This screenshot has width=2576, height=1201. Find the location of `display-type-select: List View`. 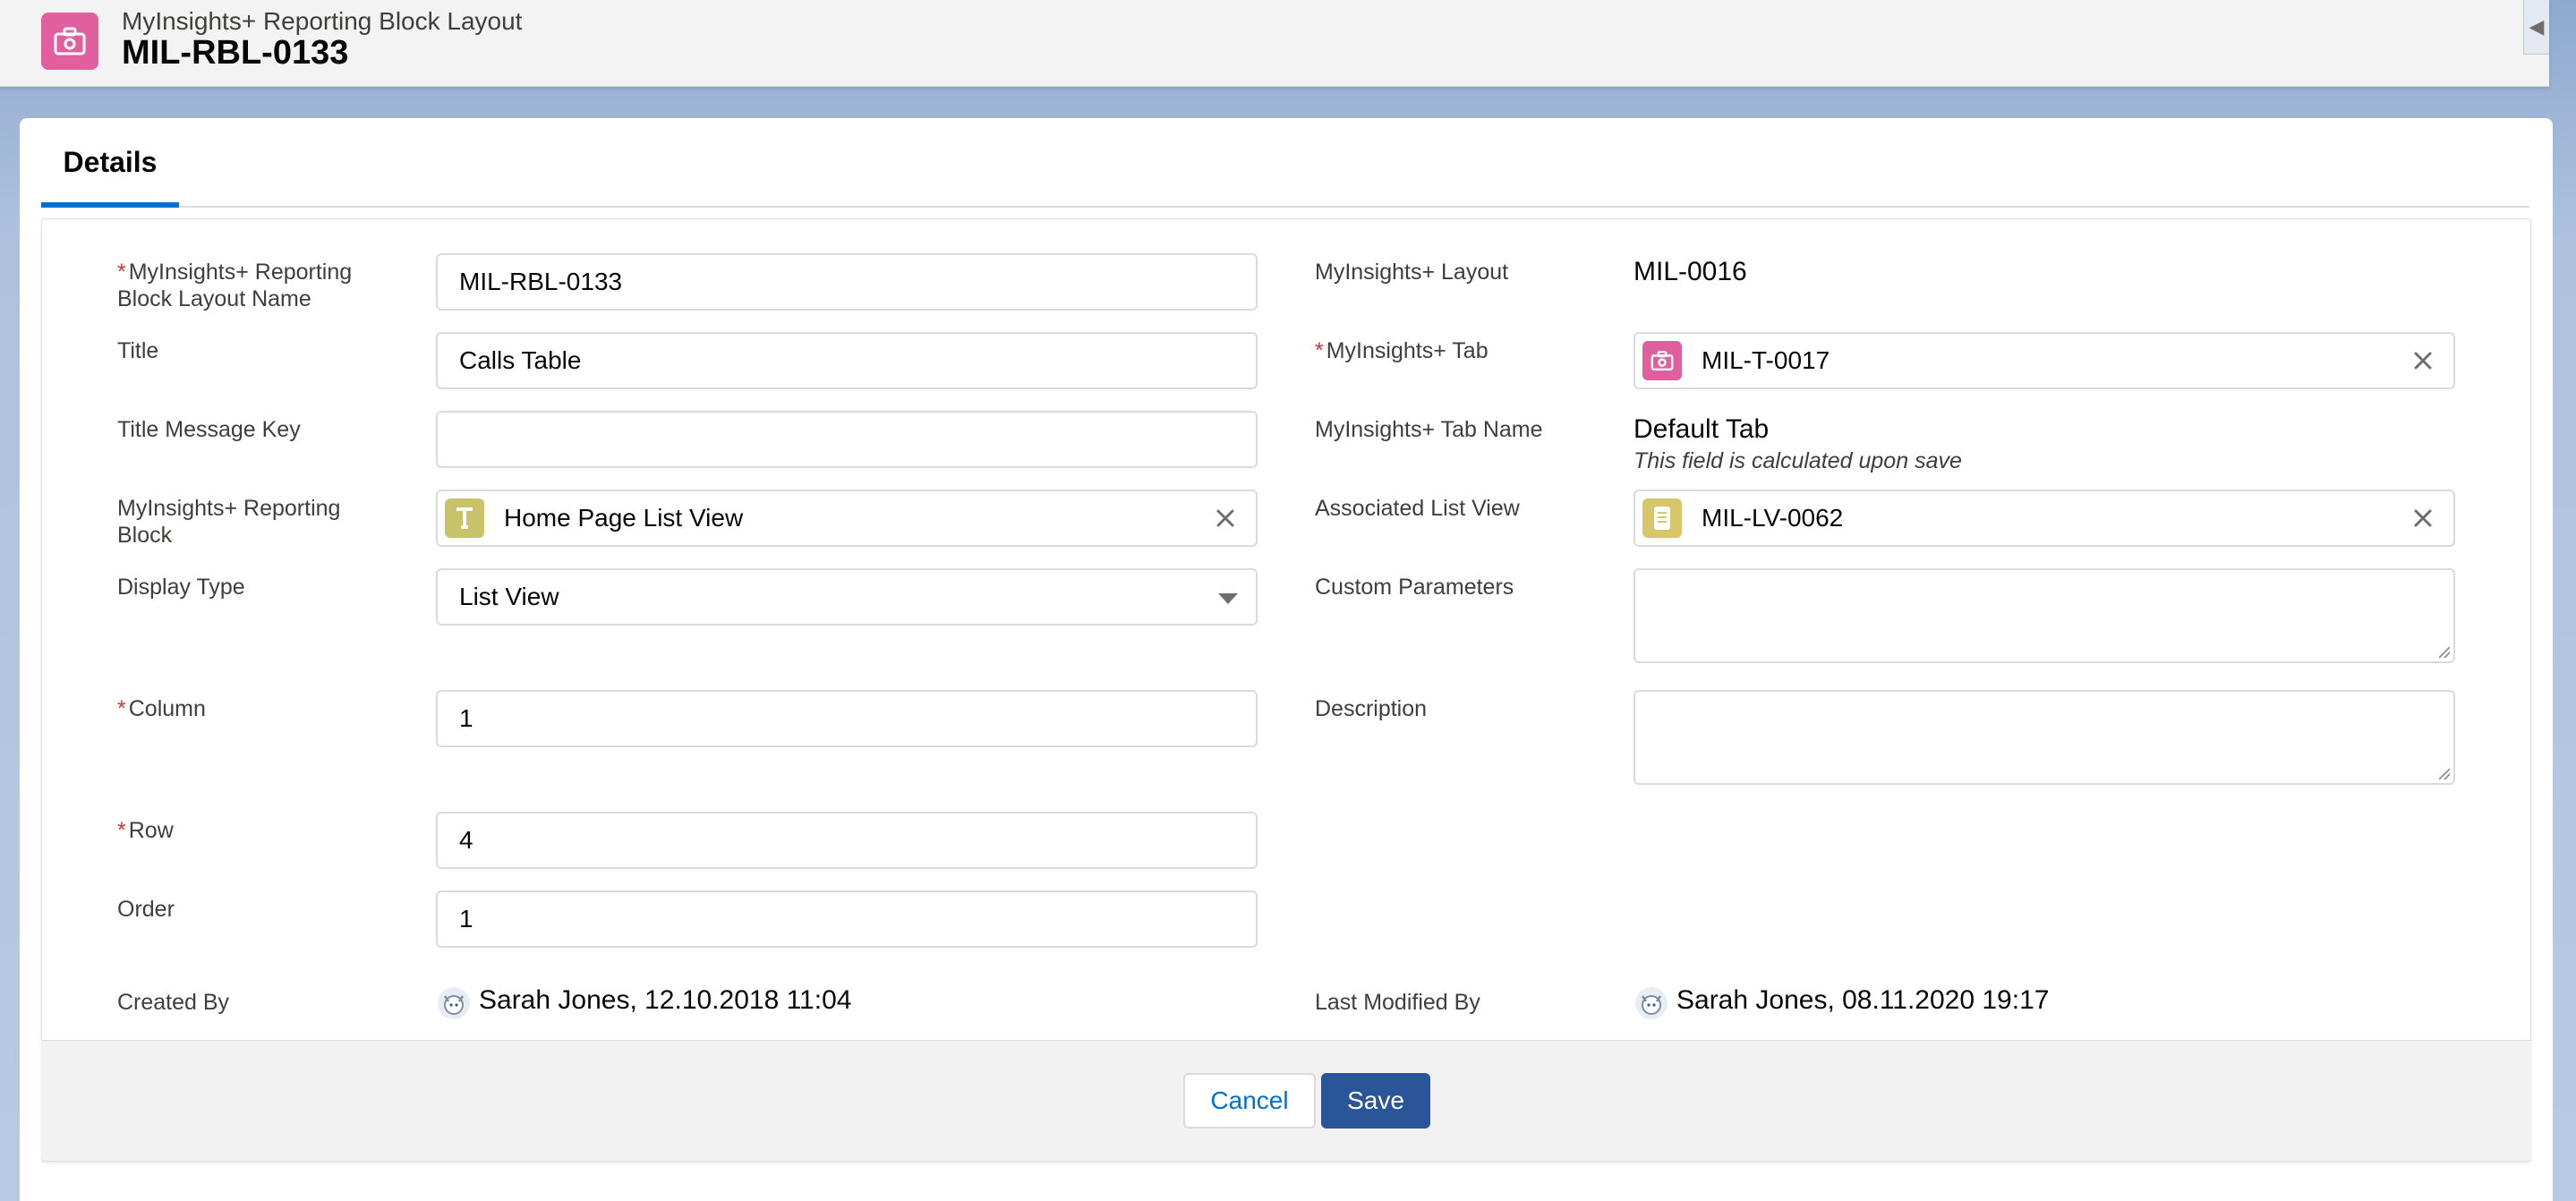

display-type-select: List View is located at coordinates (847, 597).